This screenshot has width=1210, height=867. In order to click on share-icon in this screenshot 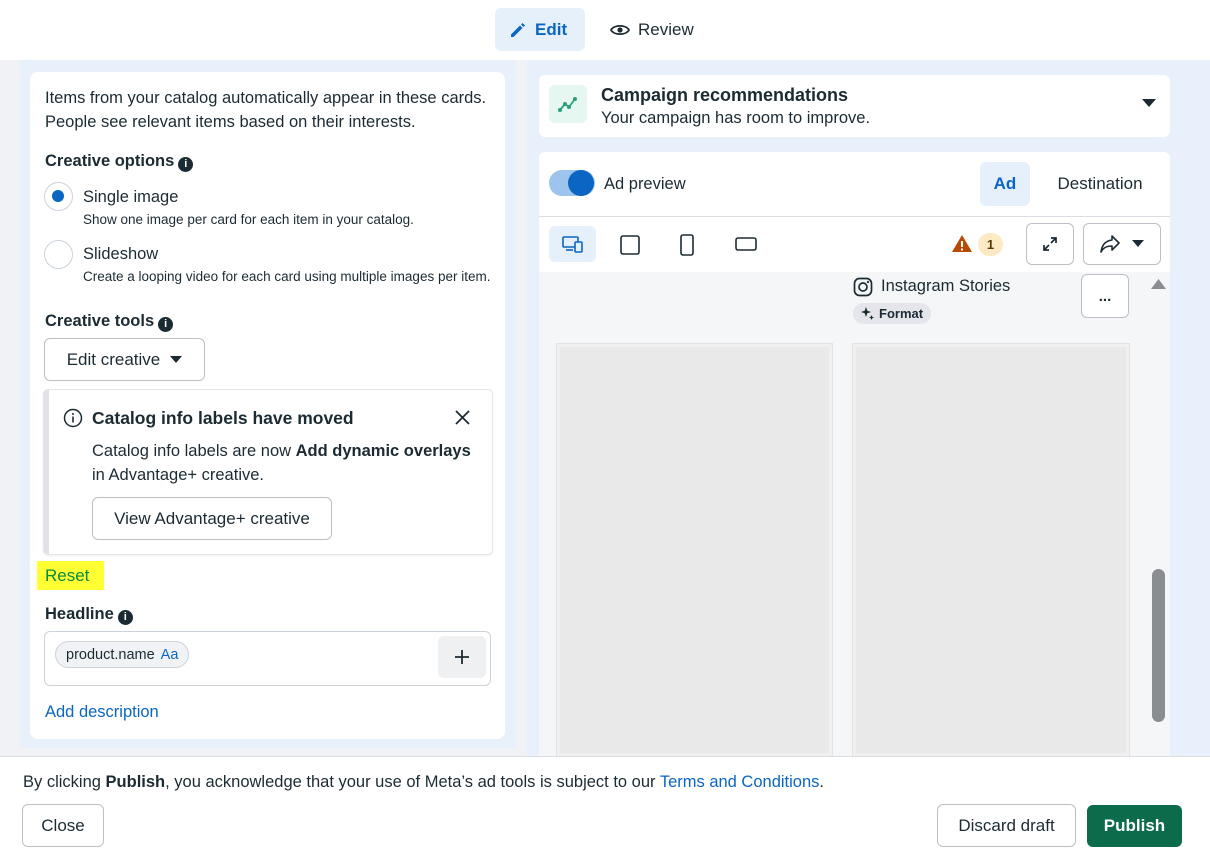, I will do `click(1110, 244)`.